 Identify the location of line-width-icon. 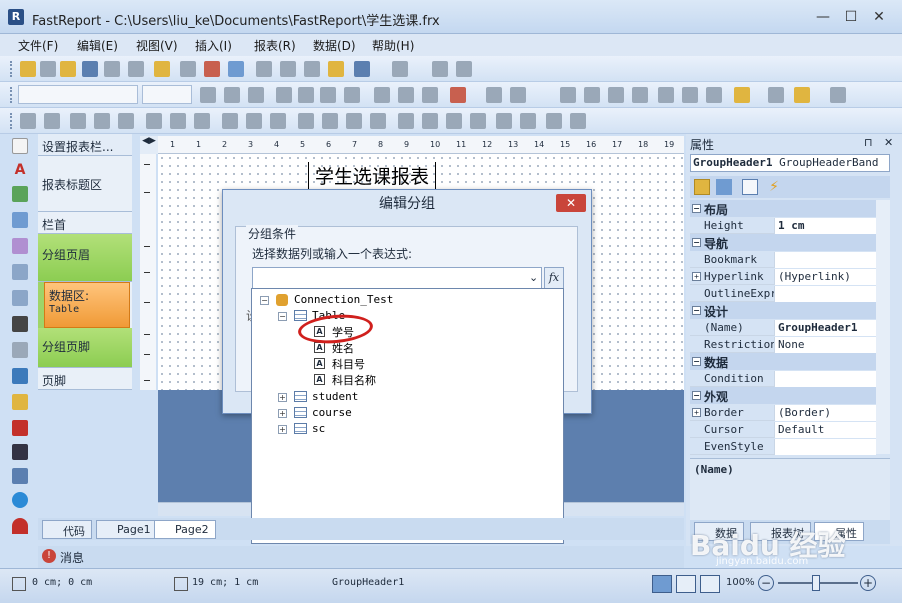
(838, 95).